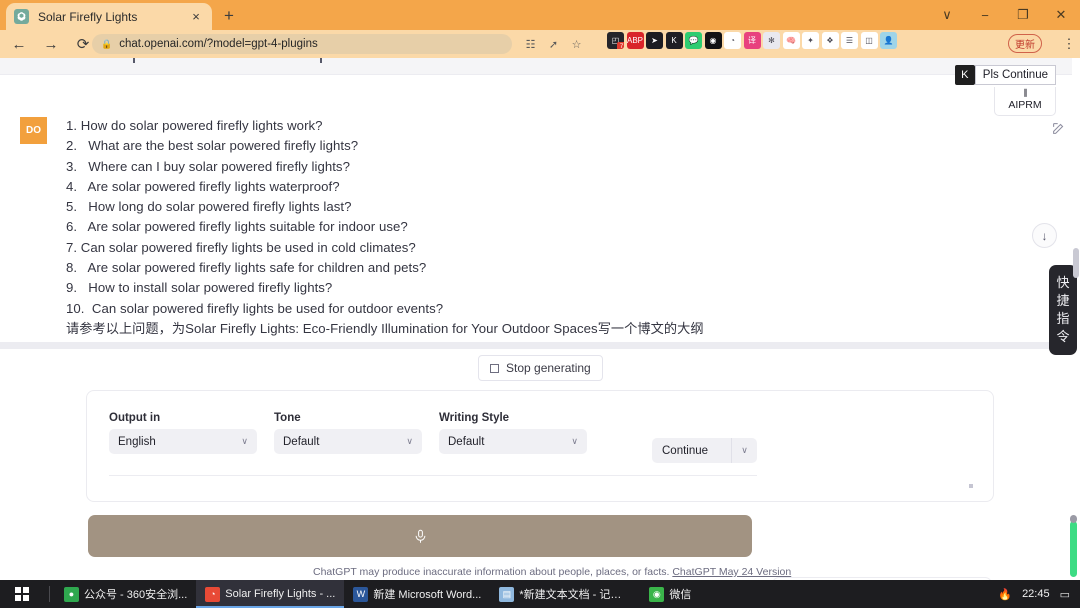 Image resolution: width=1080 pixels, height=608 pixels. I want to click on puzzle-extensions-icon: ❖, so click(830, 40).